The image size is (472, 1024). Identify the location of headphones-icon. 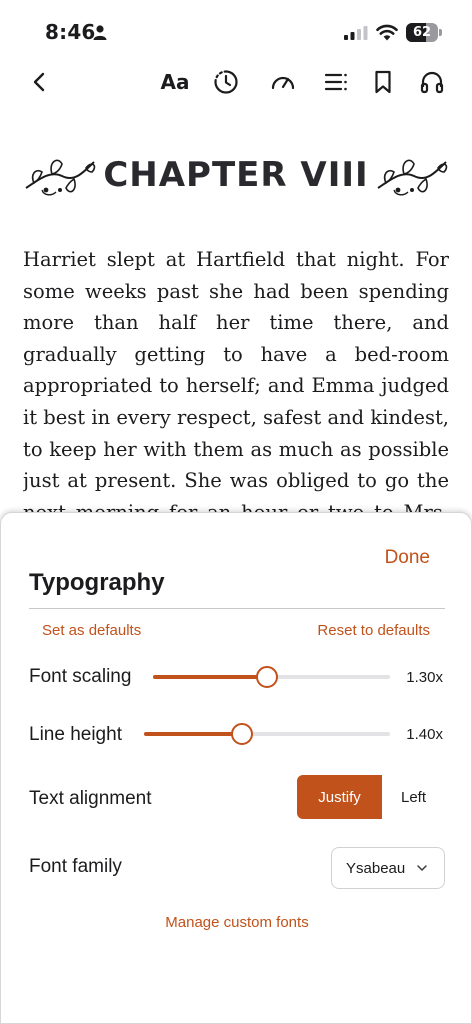
(432, 82).